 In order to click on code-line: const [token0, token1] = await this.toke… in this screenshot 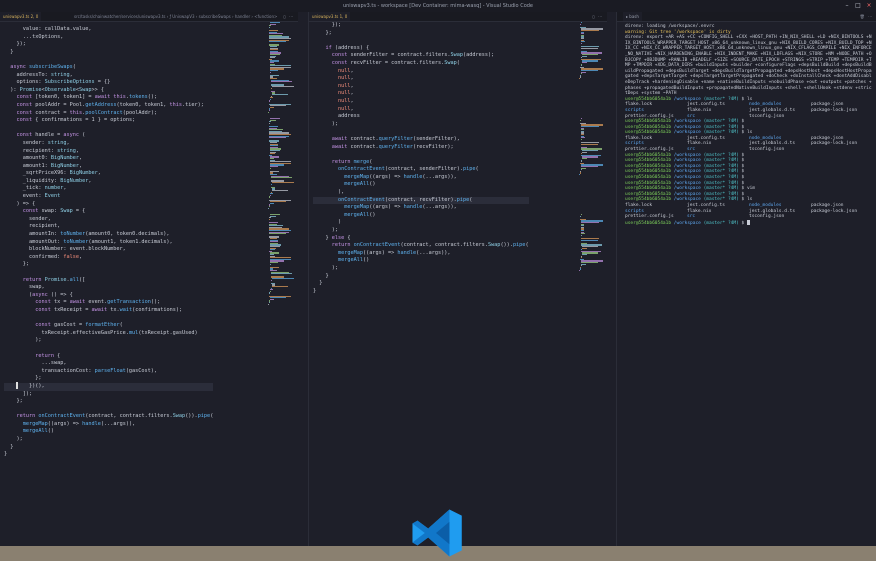, I will do `click(108, 98)`.